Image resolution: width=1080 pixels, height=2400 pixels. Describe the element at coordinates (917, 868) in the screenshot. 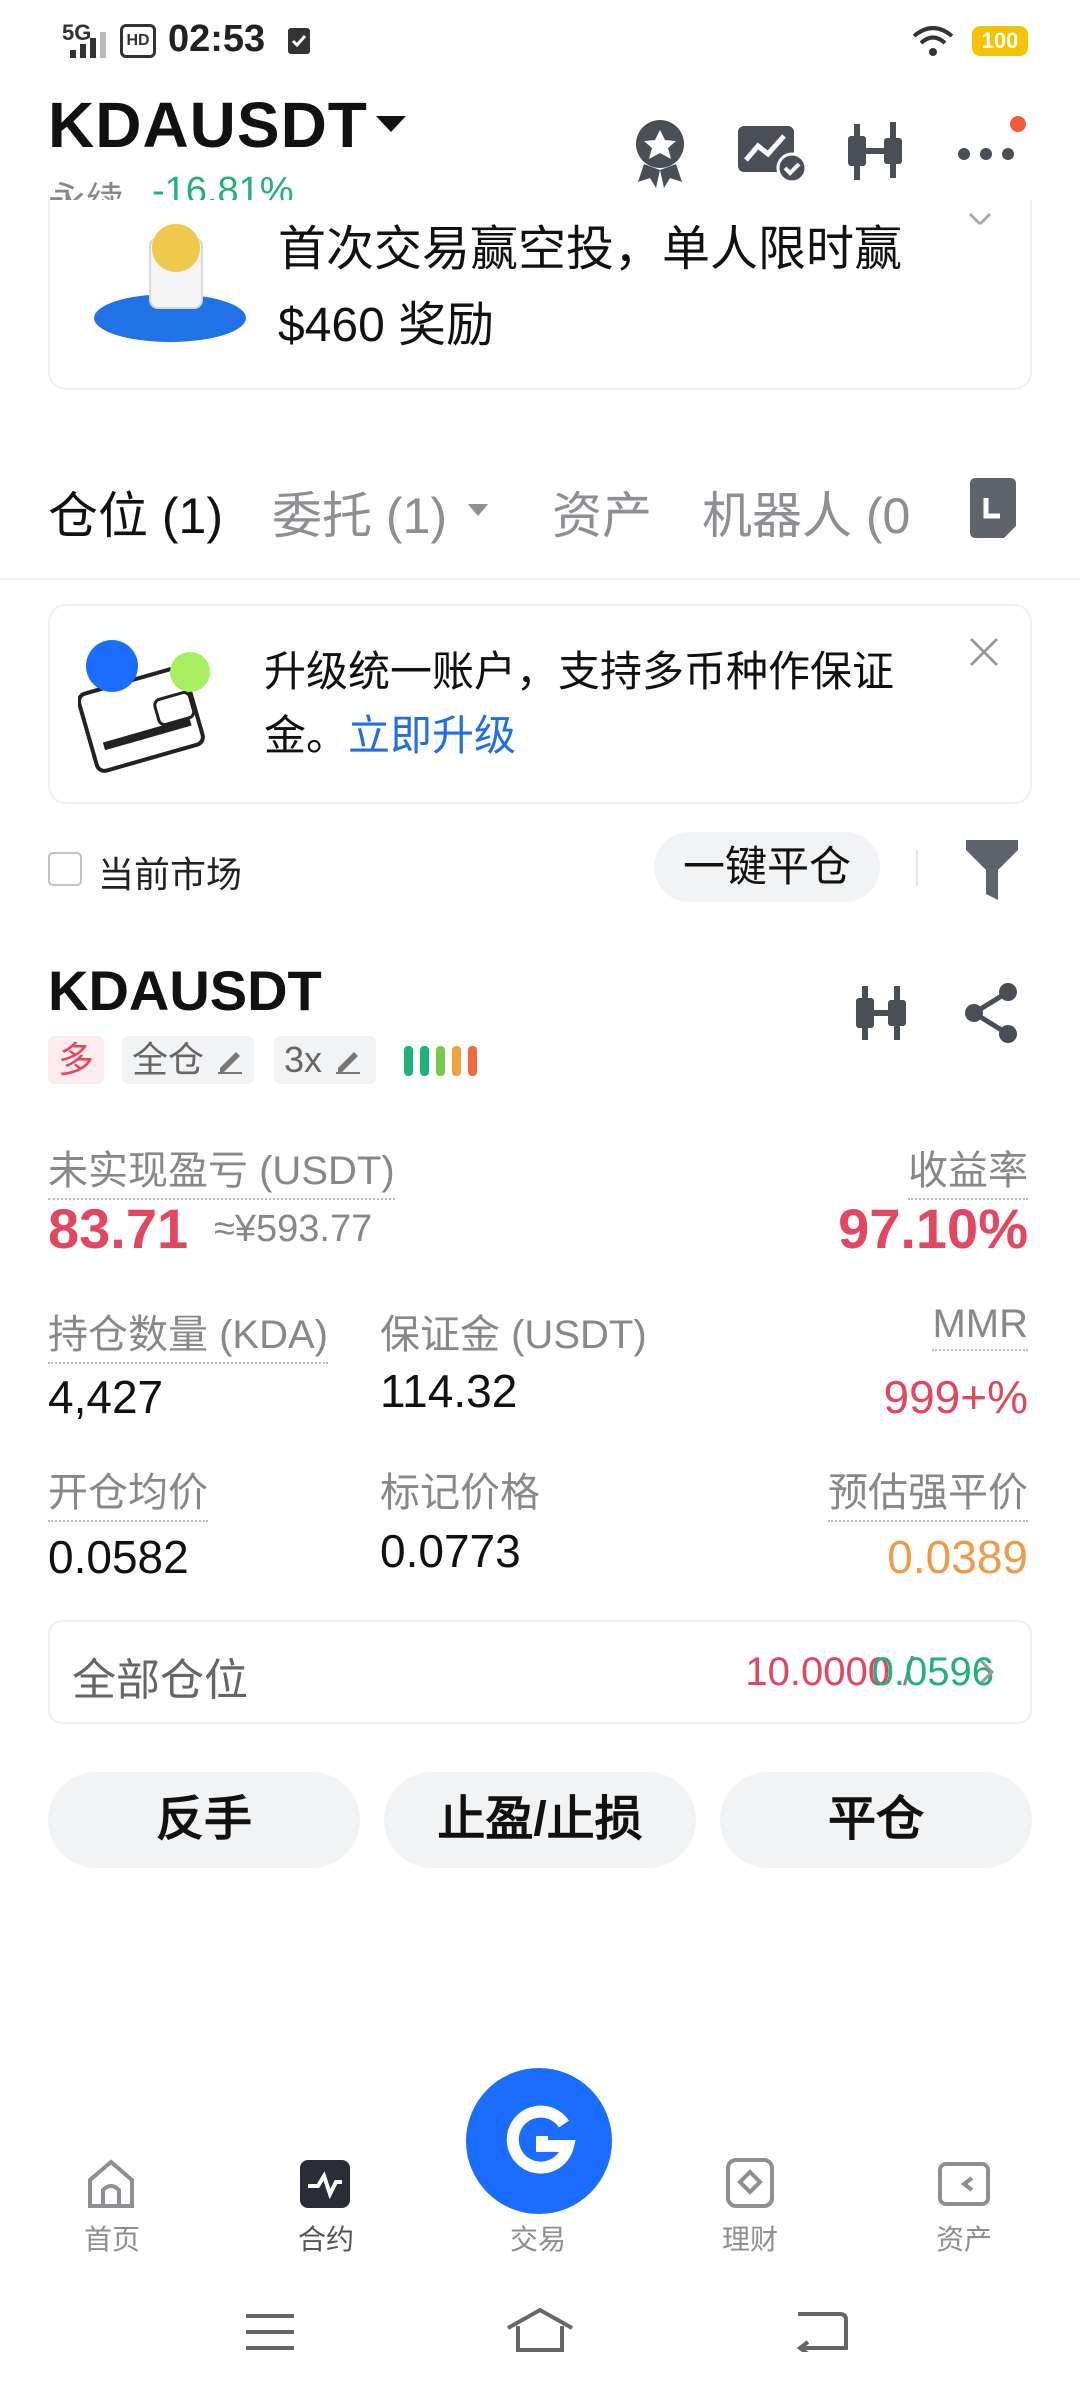

I see `divider` at that location.